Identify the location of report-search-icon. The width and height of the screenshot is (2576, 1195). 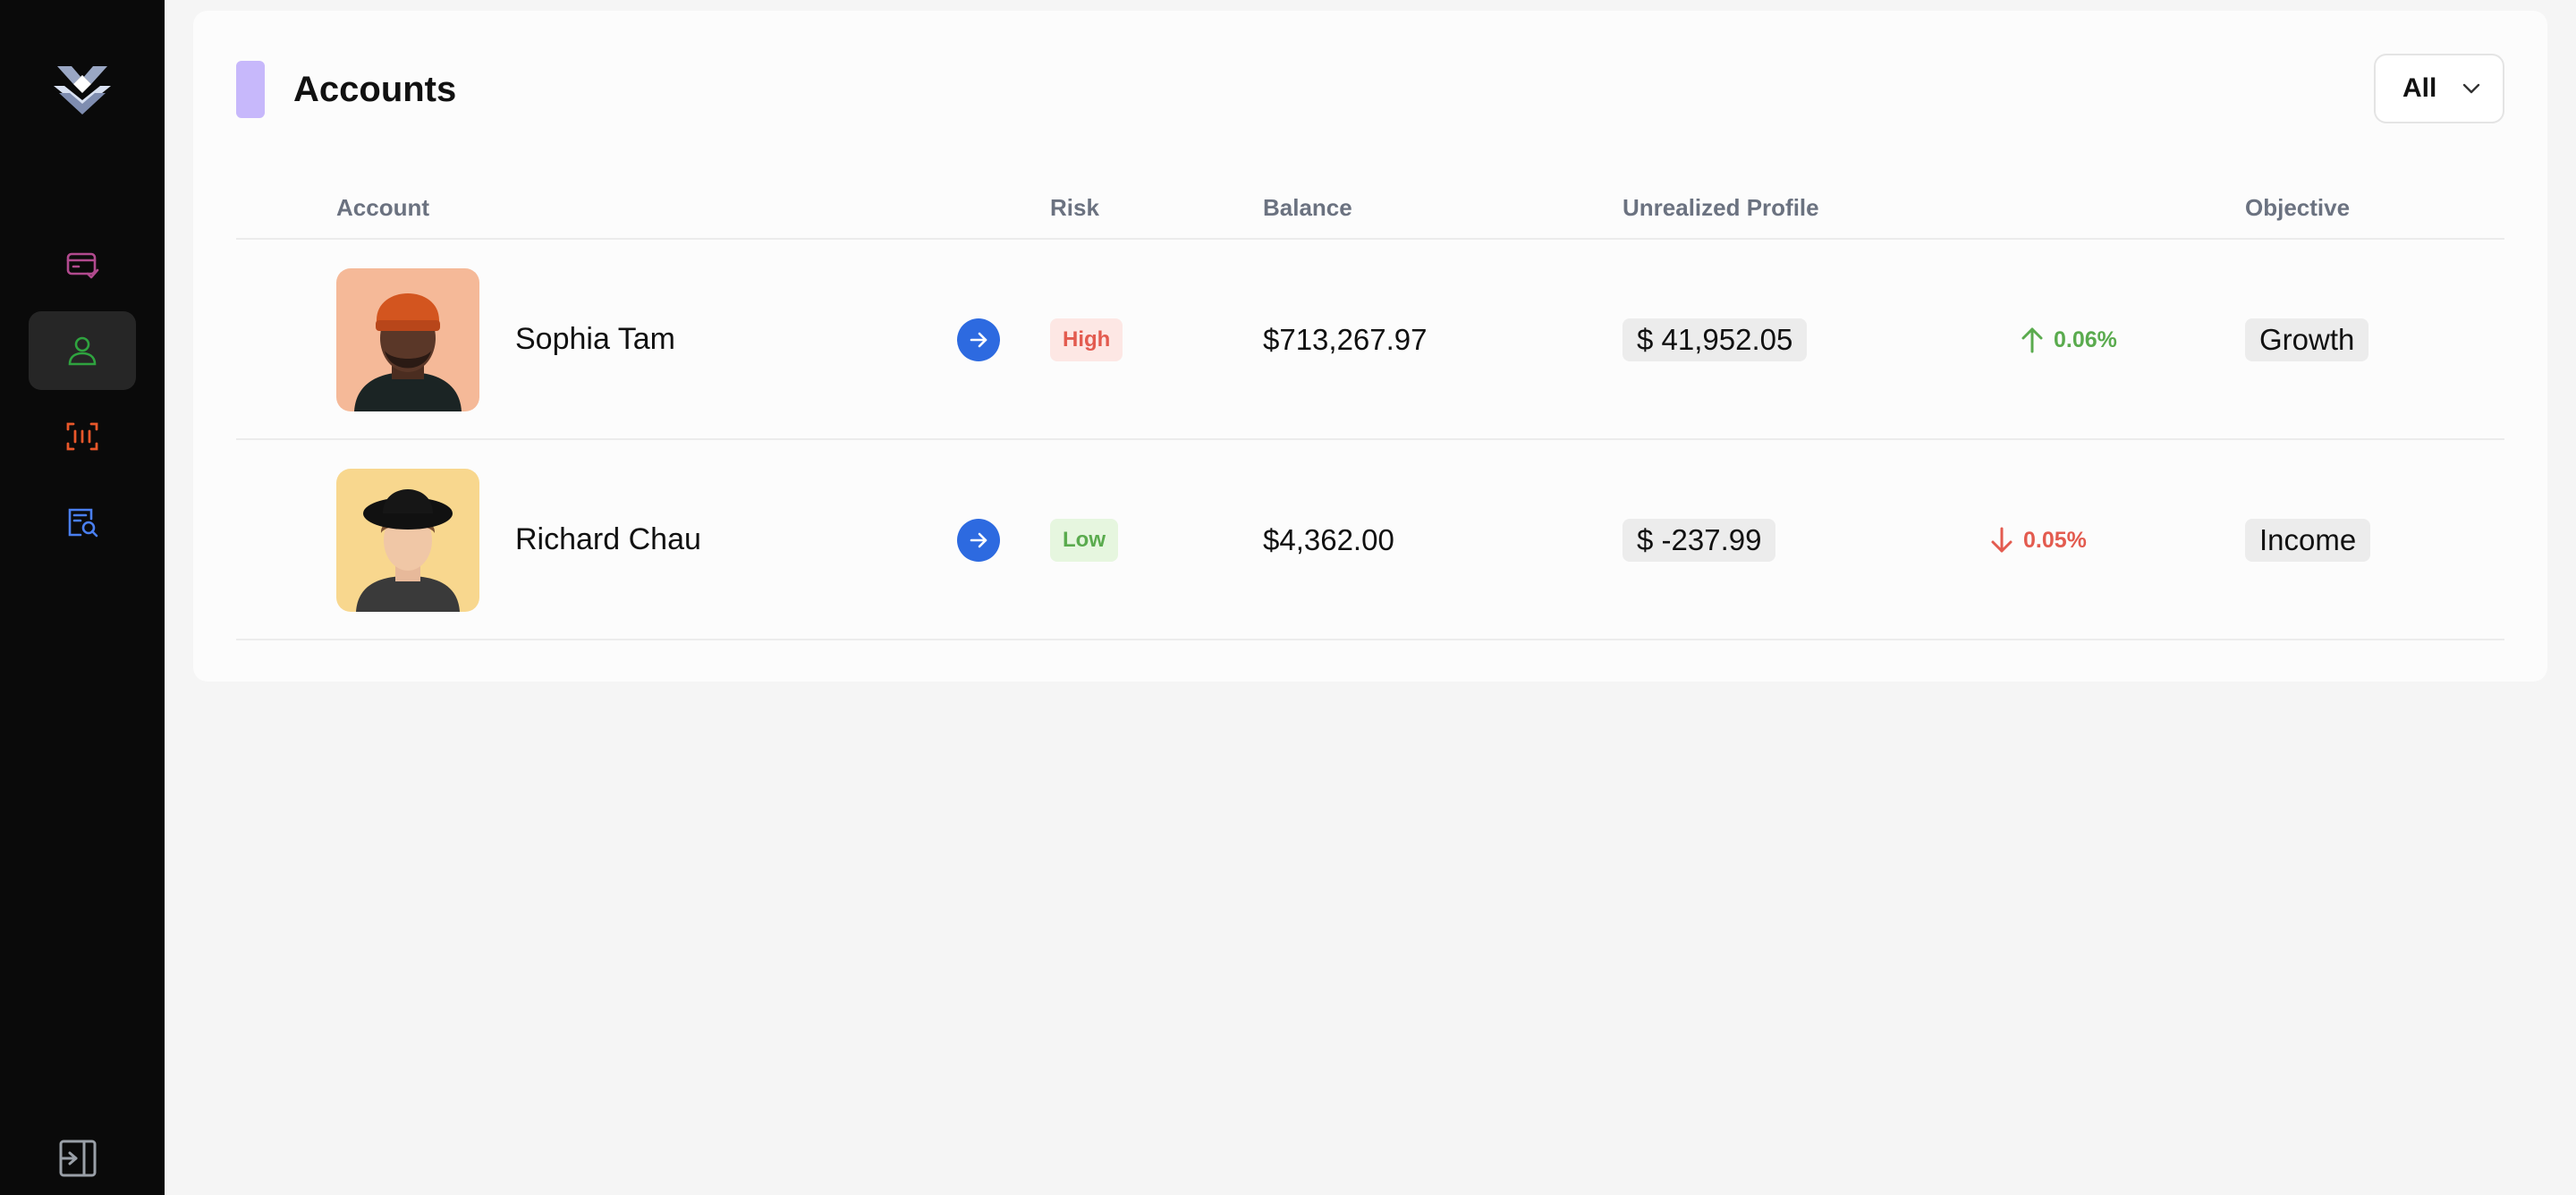
(83, 523).